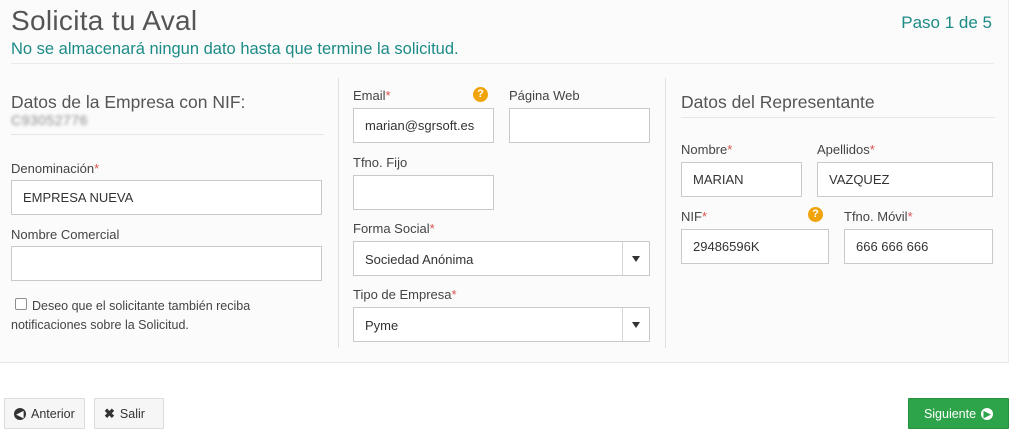  I want to click on apellidos-input, so click(905, 179).